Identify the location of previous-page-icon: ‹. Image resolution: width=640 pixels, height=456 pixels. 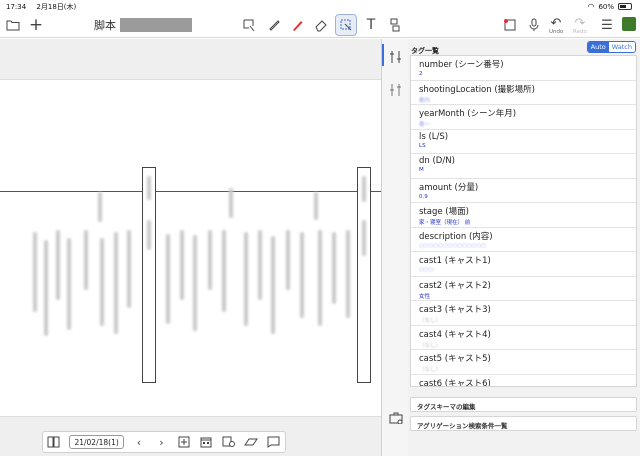
(139, 442).